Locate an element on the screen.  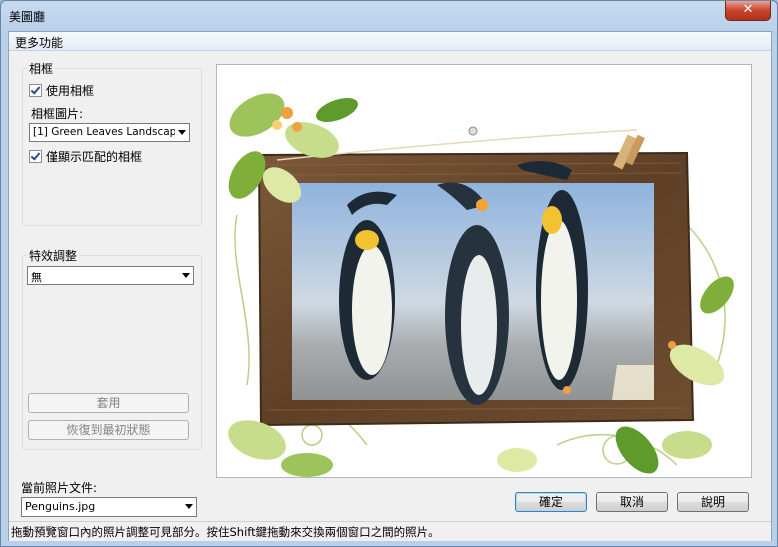
use-frame-checkbox is located at coordinates (35, 90).